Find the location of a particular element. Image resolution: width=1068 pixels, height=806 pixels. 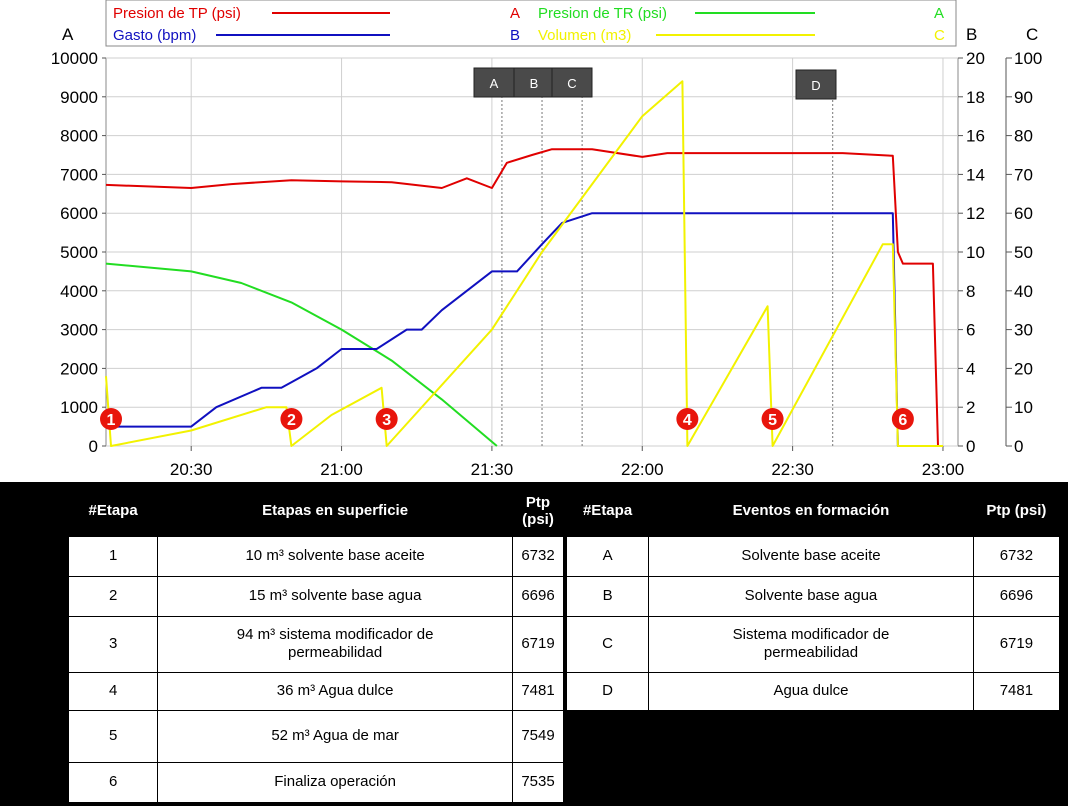

y-tick-label-a: 1000 is located at coordinates (79, 407).